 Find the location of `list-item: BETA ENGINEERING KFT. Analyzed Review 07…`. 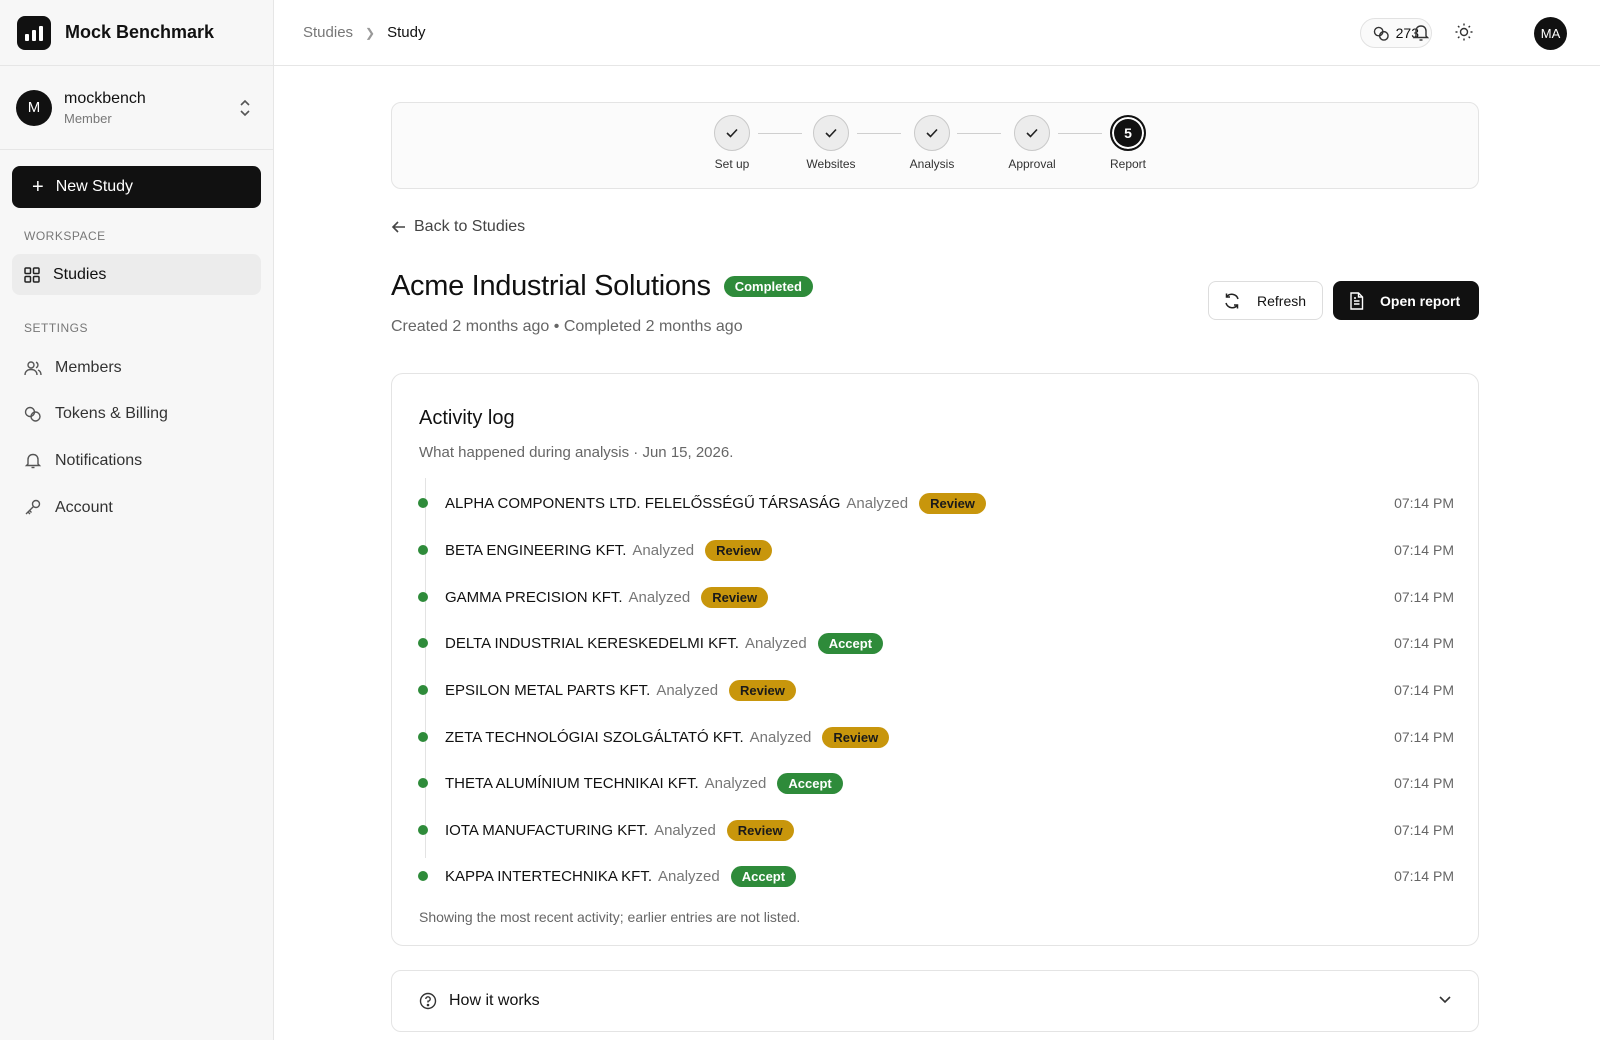

list-item: BETA ENGINEERING KFT. Analyzed Review 07… is located at coordinates (936, 550).